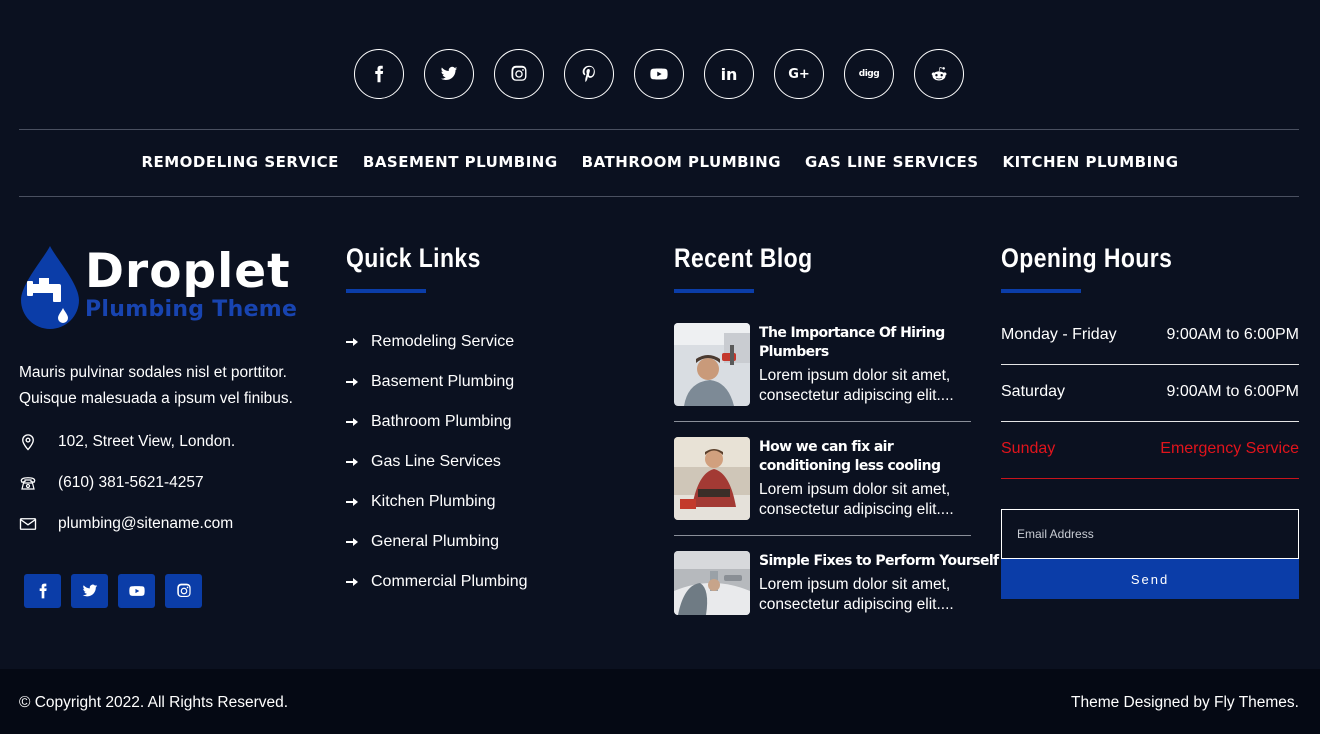 Image resolution: width=1320 pixels, height=734 pixels. Describe the element at coordinates (433, 501) in the screenshot. I see `quick-link-label: Kitchen Plumbing` at that location.